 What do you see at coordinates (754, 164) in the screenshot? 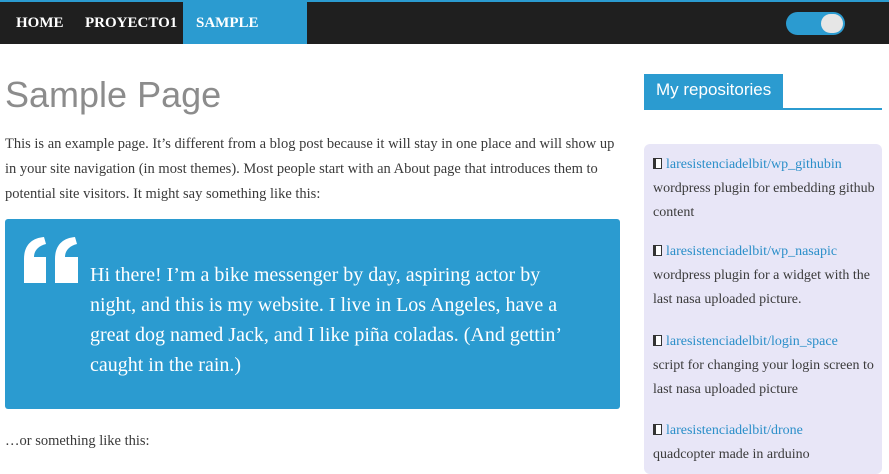
I see `repo-link: laresistenciadelbit/wp_githubin` at bounding box center [754, 164].